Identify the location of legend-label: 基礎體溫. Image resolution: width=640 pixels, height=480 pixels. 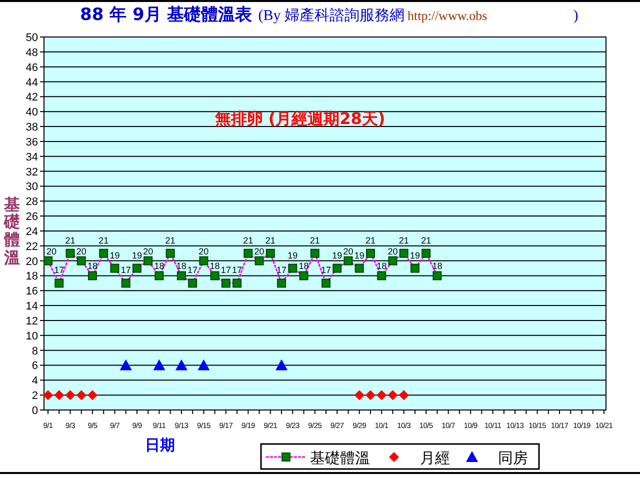
(340, 458).